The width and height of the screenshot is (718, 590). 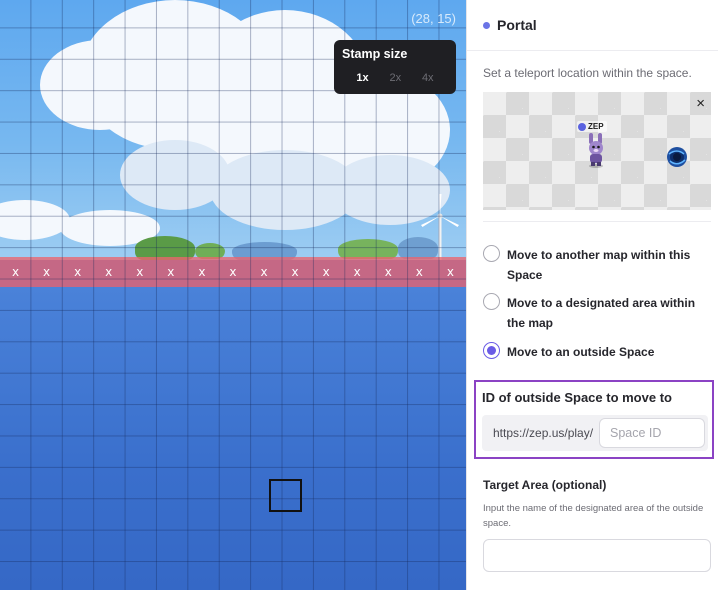 I want to click on stamp-size-popup: Stamp size 1x 2x 4x, so click(x=395, y=67).